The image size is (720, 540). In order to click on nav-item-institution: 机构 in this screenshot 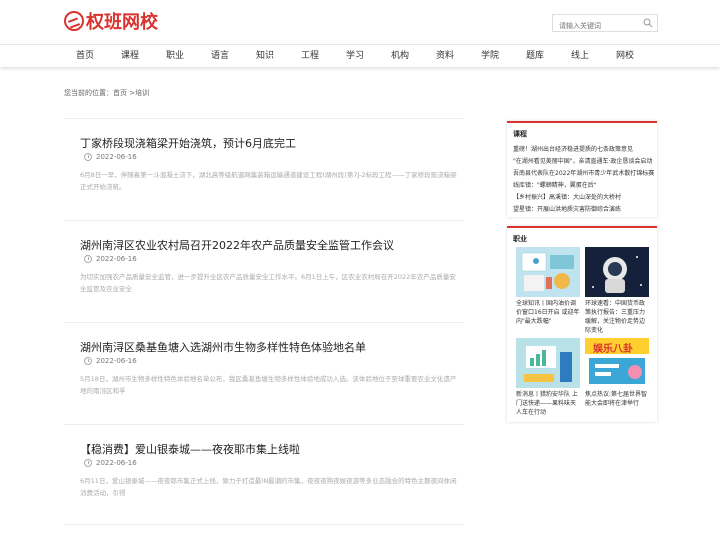, I will do `click(400, 56)`.